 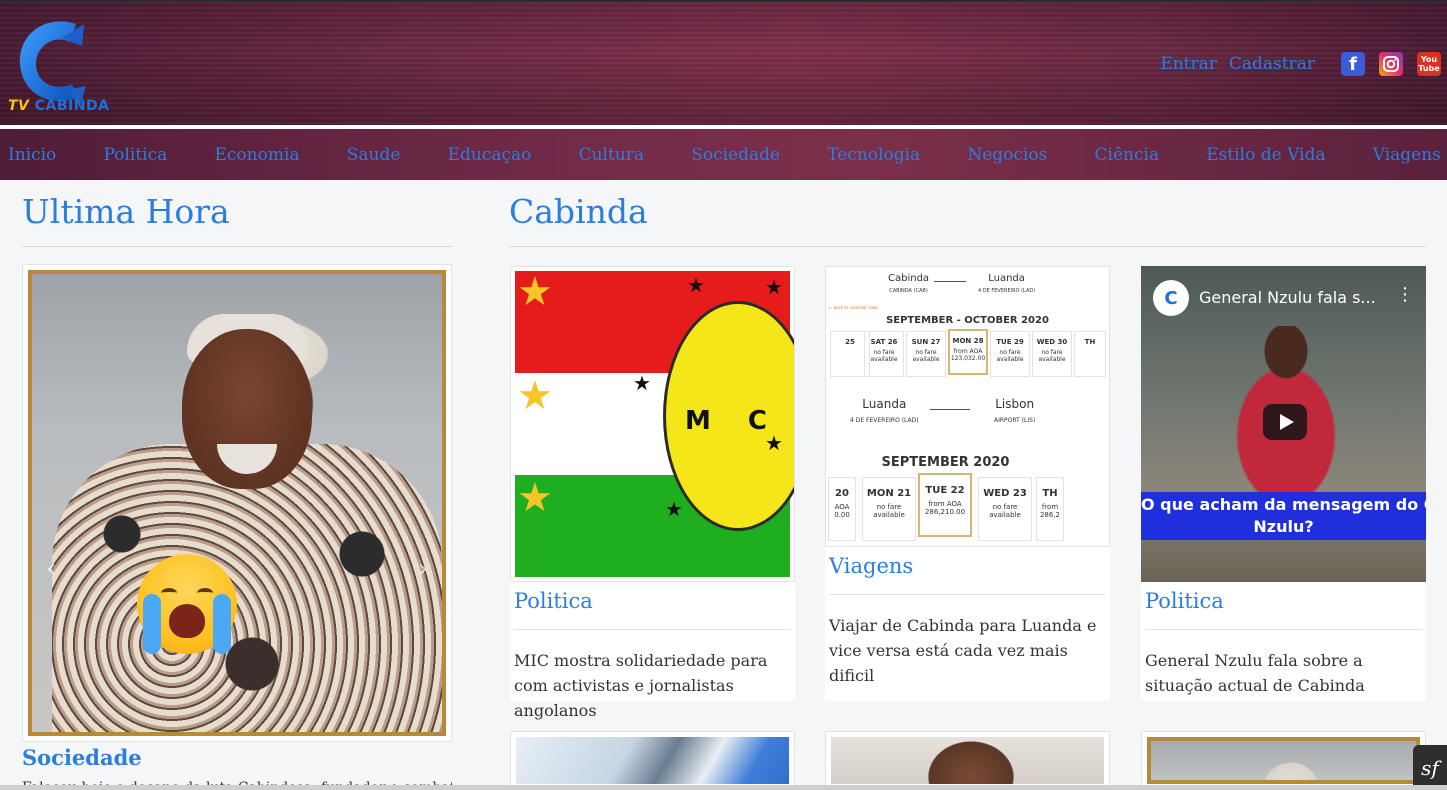 What do you see at coordinates (1050, 509) in the screenshot?
I see `flight-day: TH from 286,2` at bounding box center [1050, 509].